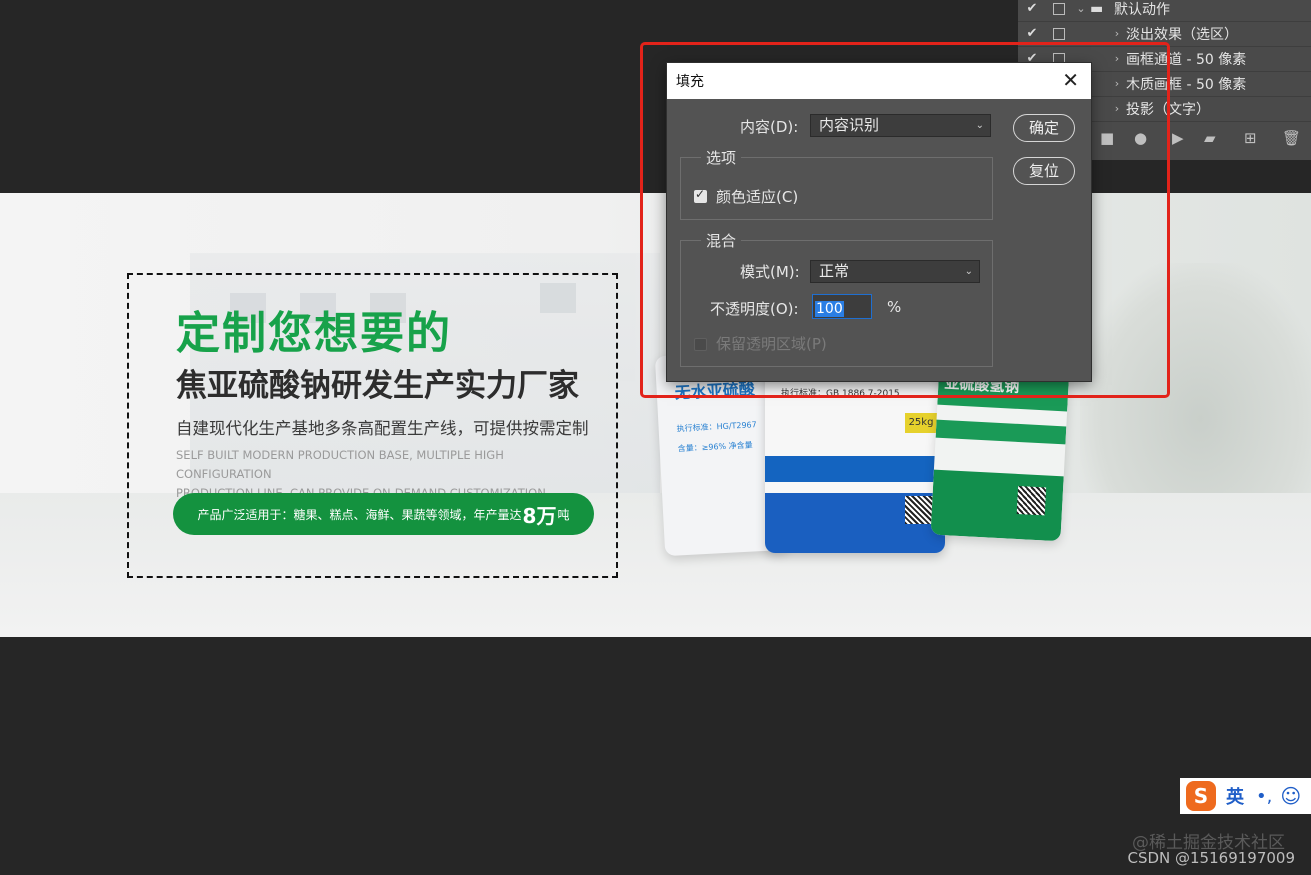 This screenshot has height=875, width=1311. What do you see at coordinates (855, 469) in the screenshot?
I see `bag2-band` at bounding box center [855, 469].